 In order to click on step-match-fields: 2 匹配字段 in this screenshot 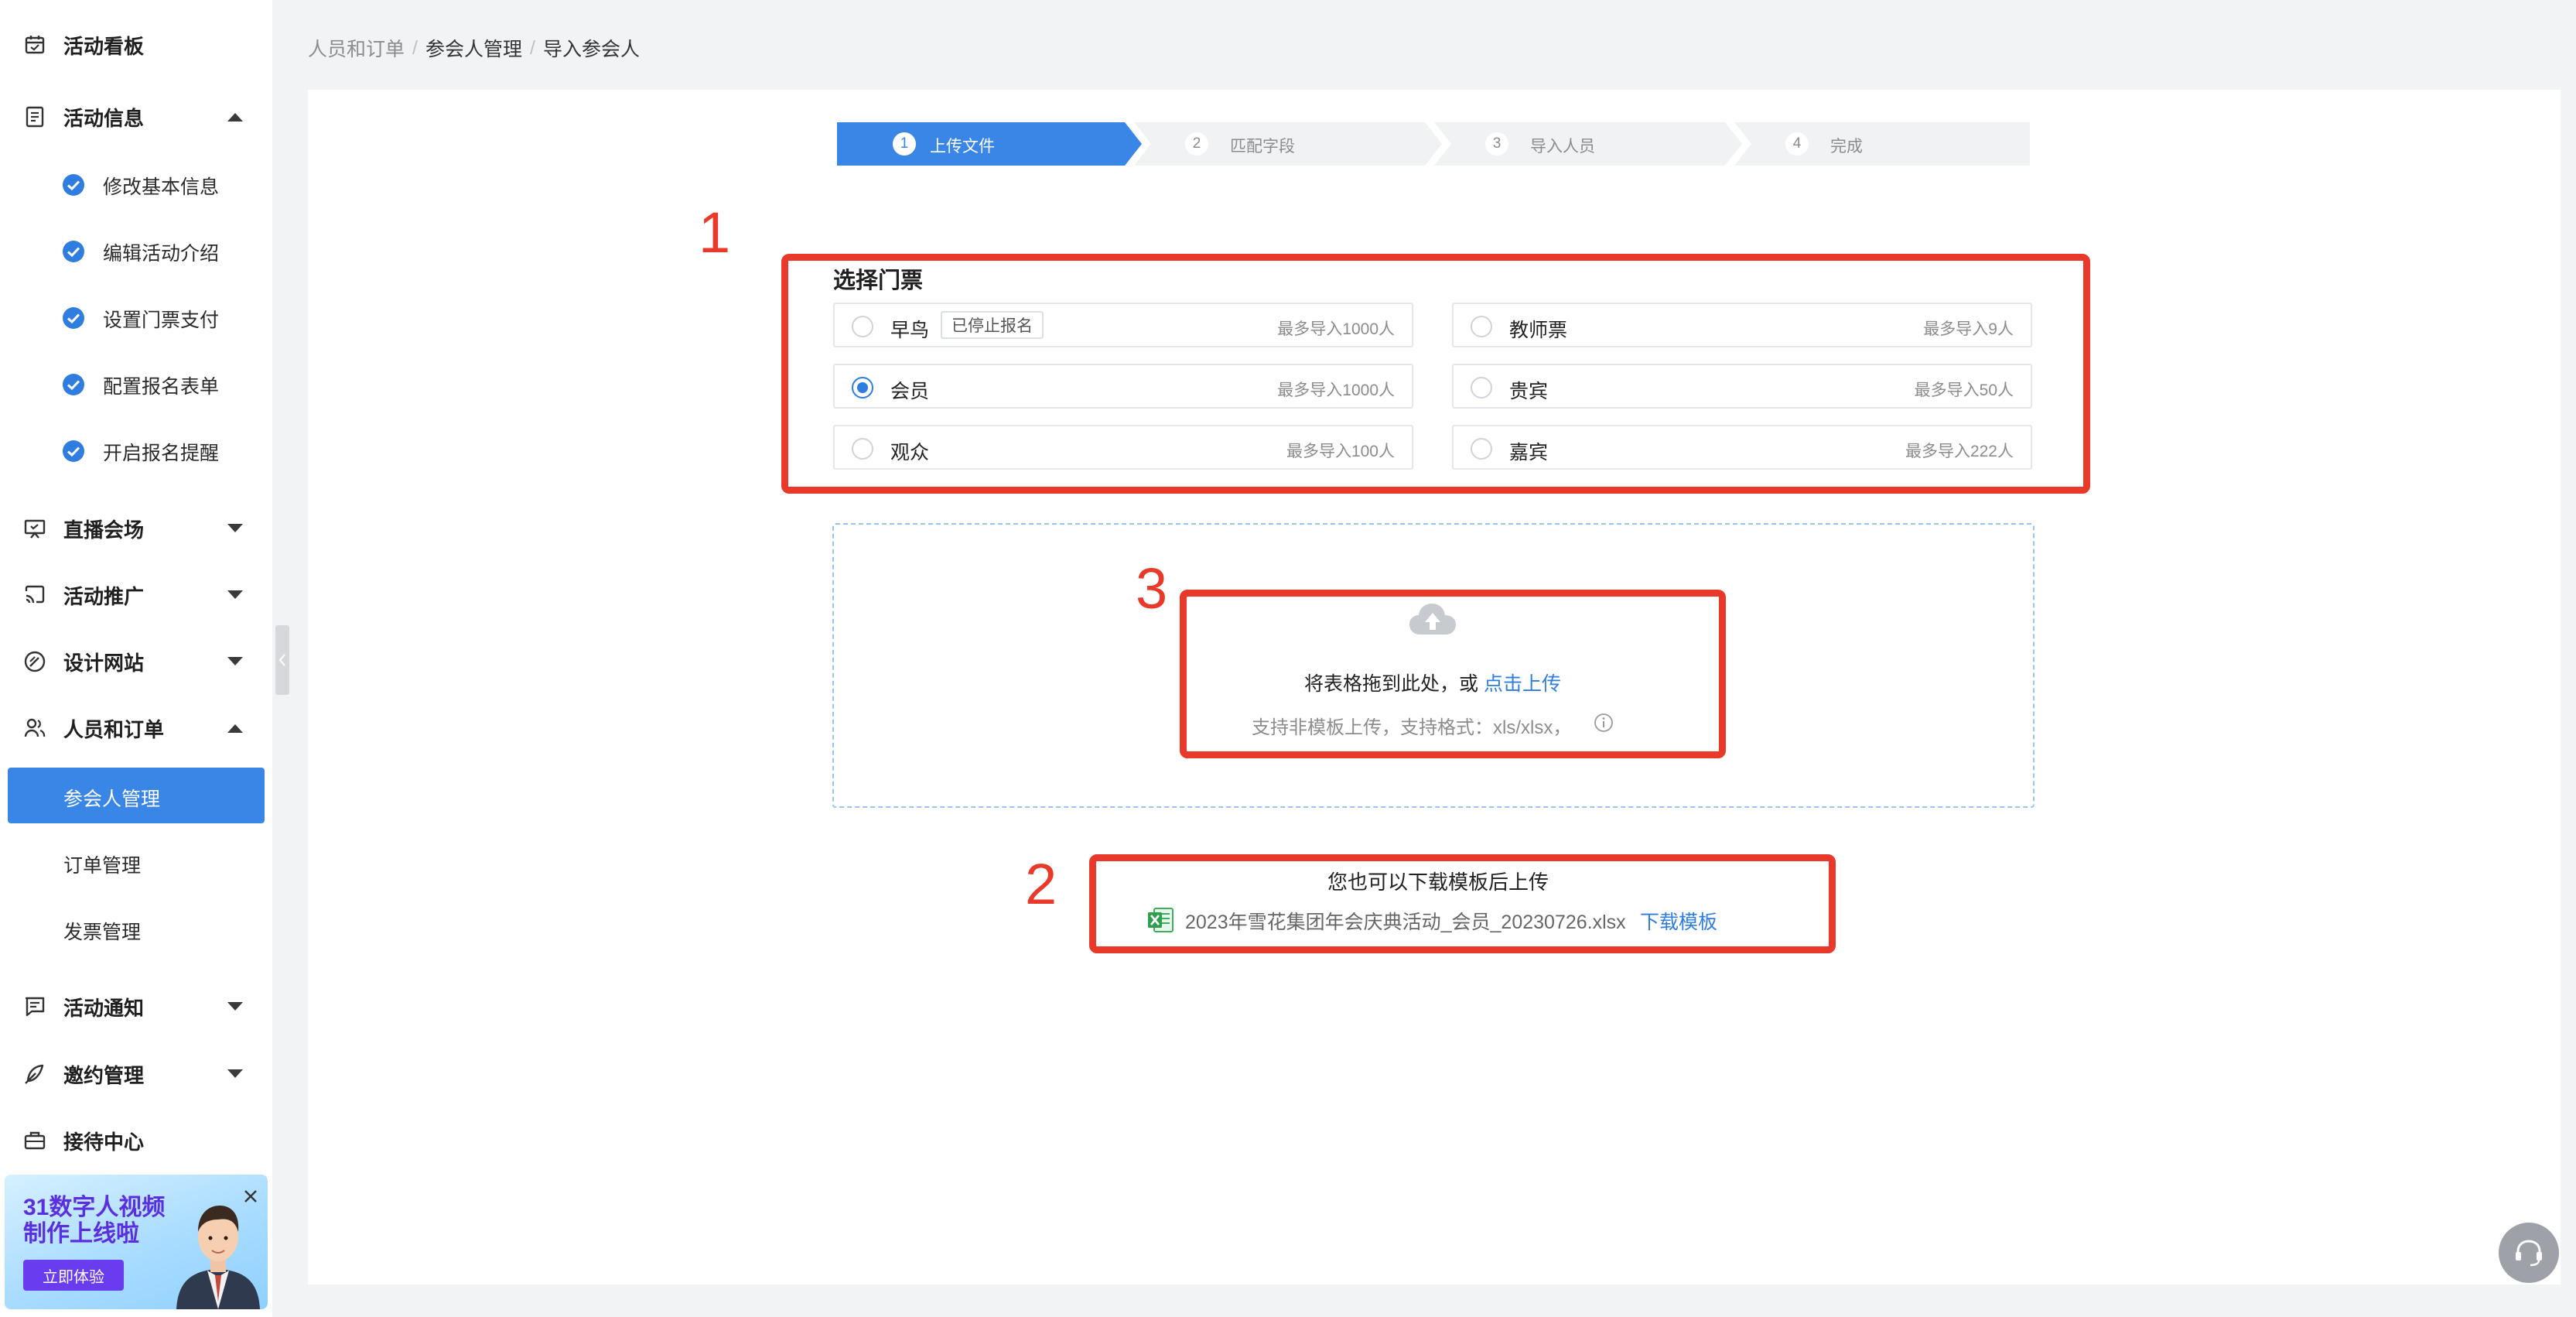, I will do `click(1288, 144)`.